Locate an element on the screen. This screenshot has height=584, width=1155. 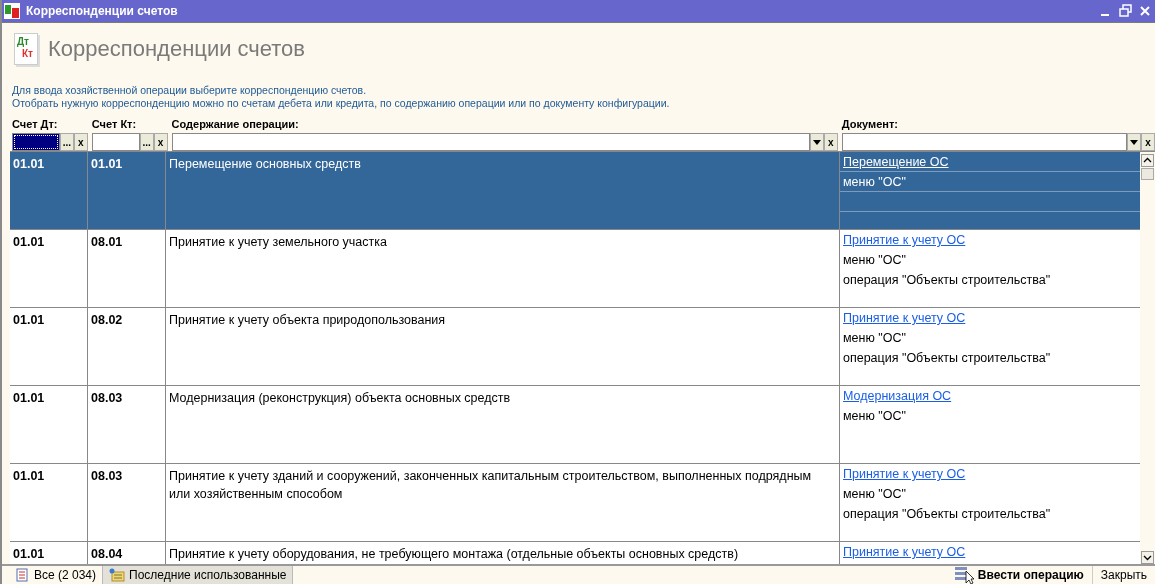
filter-label: Документ: is located at coordinates (870, 124).